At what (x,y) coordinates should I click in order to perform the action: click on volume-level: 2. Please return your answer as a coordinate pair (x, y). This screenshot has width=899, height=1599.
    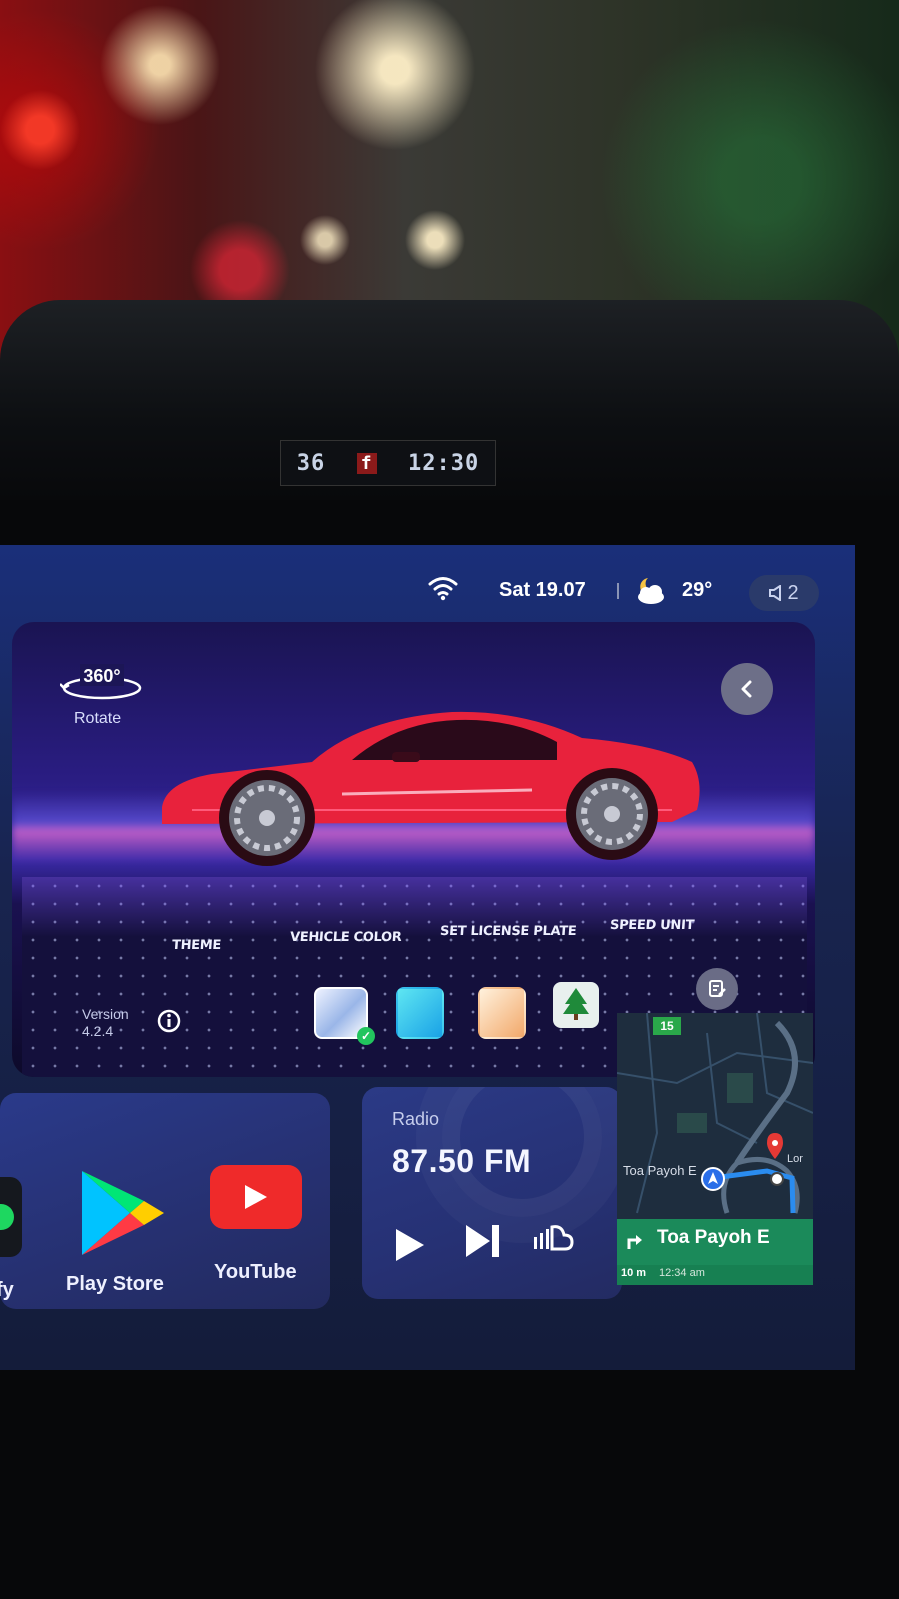
    Looking at the image, I should click on (793, 592).